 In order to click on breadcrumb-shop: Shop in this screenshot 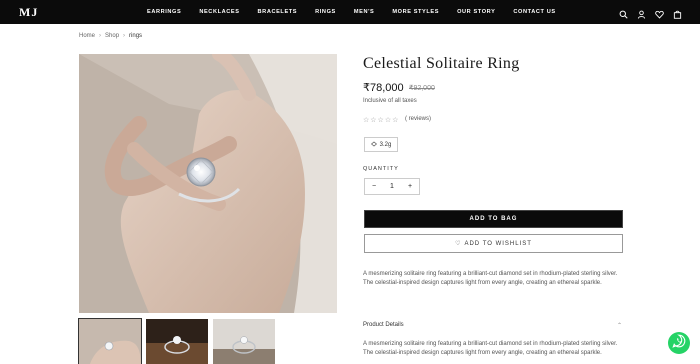, I will do `click(112, 36)`.